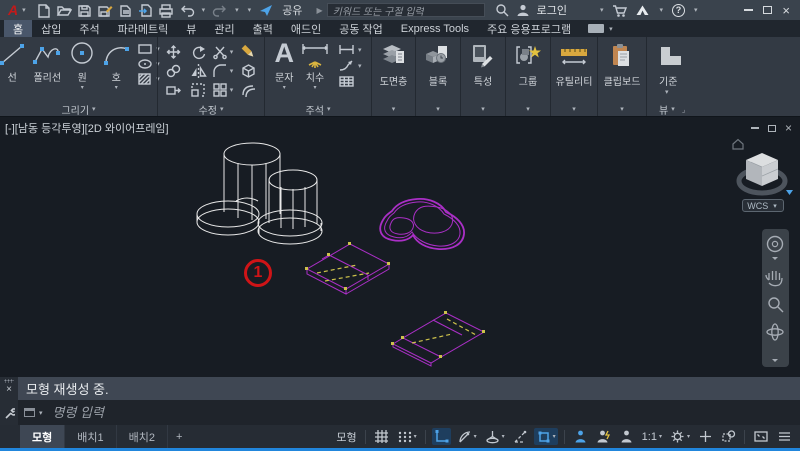 The image size is (800, 451). Describe the element at coordinates (393, 109) in the screenshot. I see `layers-panel-footer` at that location.